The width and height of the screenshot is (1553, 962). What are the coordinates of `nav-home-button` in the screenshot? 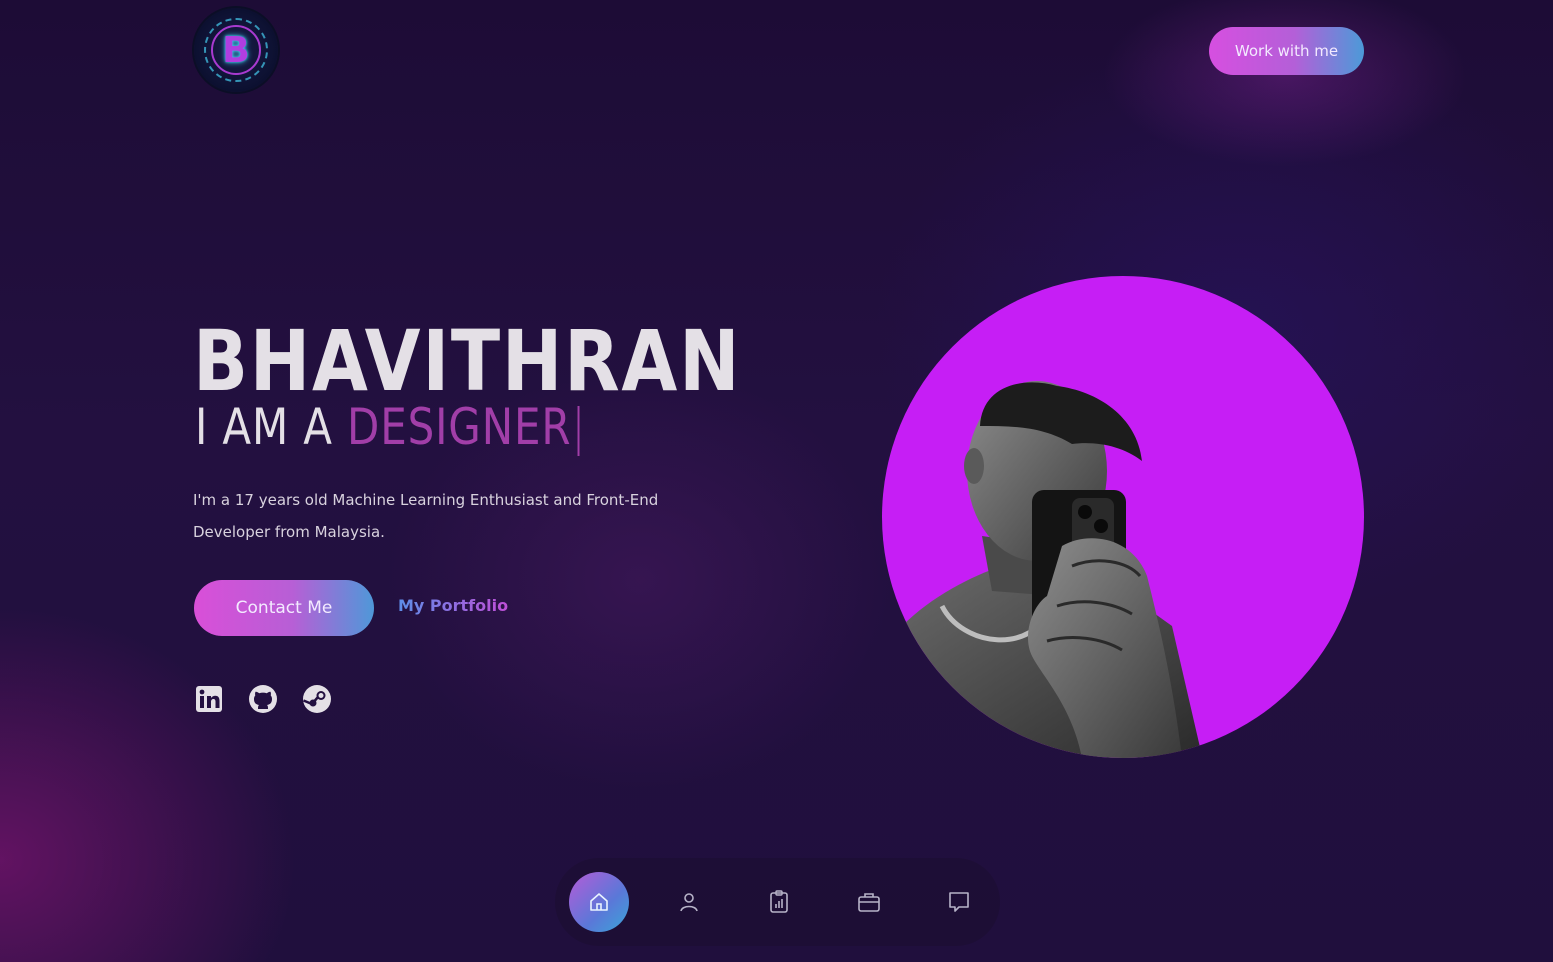 It's located at (599, 902).